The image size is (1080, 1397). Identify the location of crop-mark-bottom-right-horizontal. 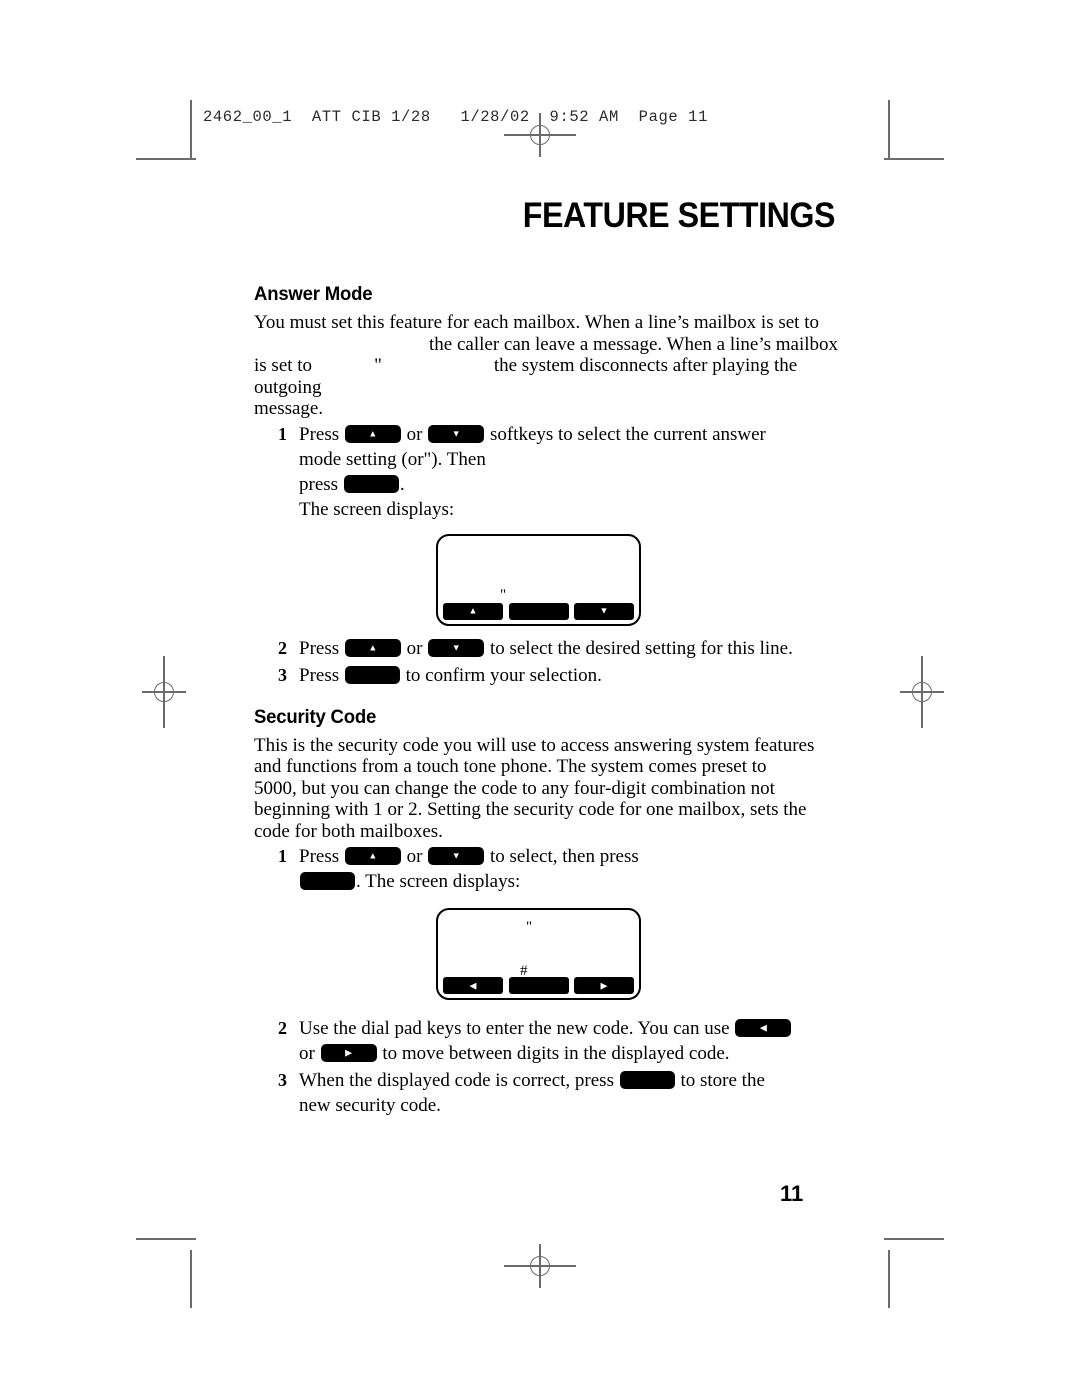
(914, 1239).